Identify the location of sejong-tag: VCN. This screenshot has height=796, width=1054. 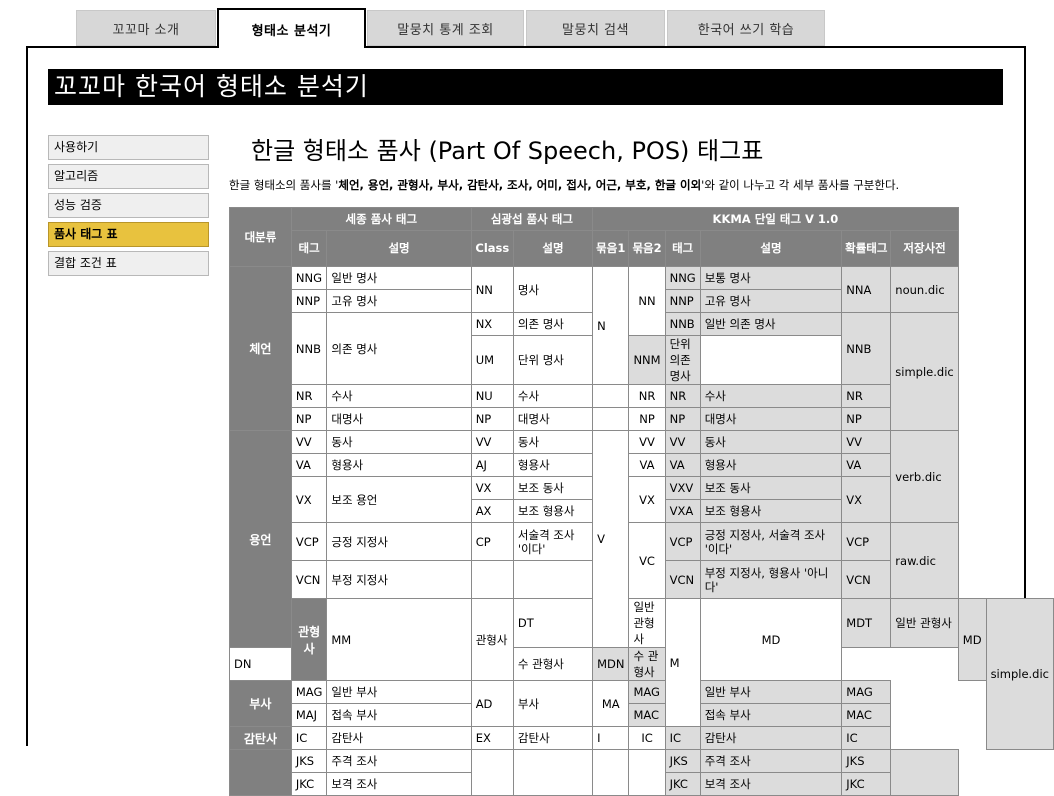
(309, 579).